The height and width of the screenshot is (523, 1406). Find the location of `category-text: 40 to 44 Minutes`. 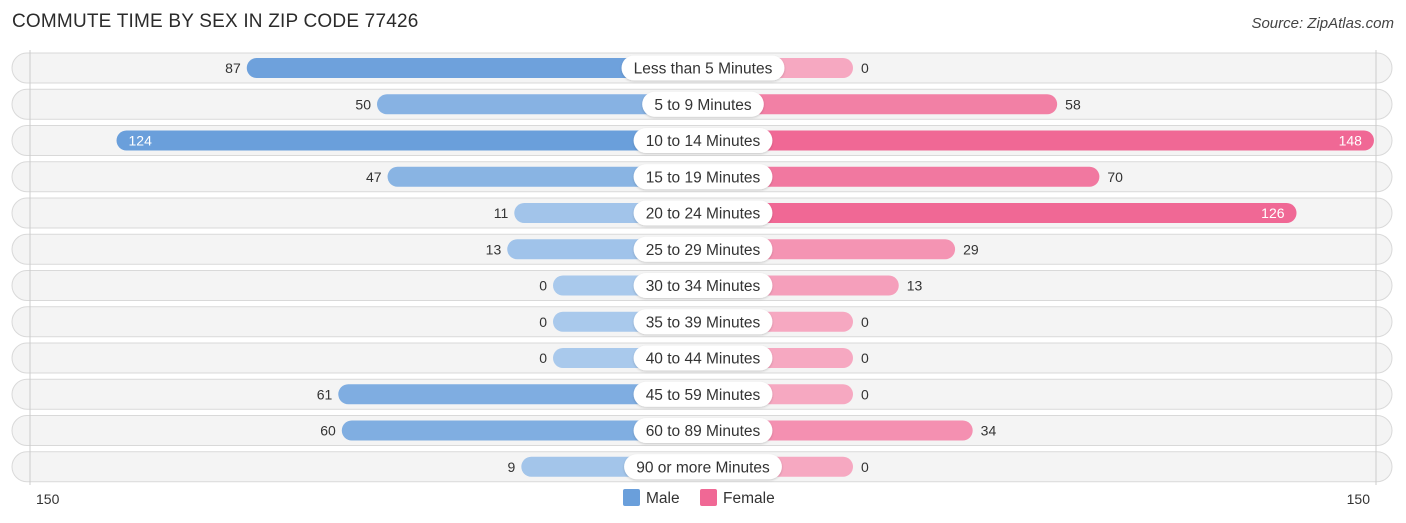

category-text: 40 to 44 Minutes is located at coordinates (703, 359).